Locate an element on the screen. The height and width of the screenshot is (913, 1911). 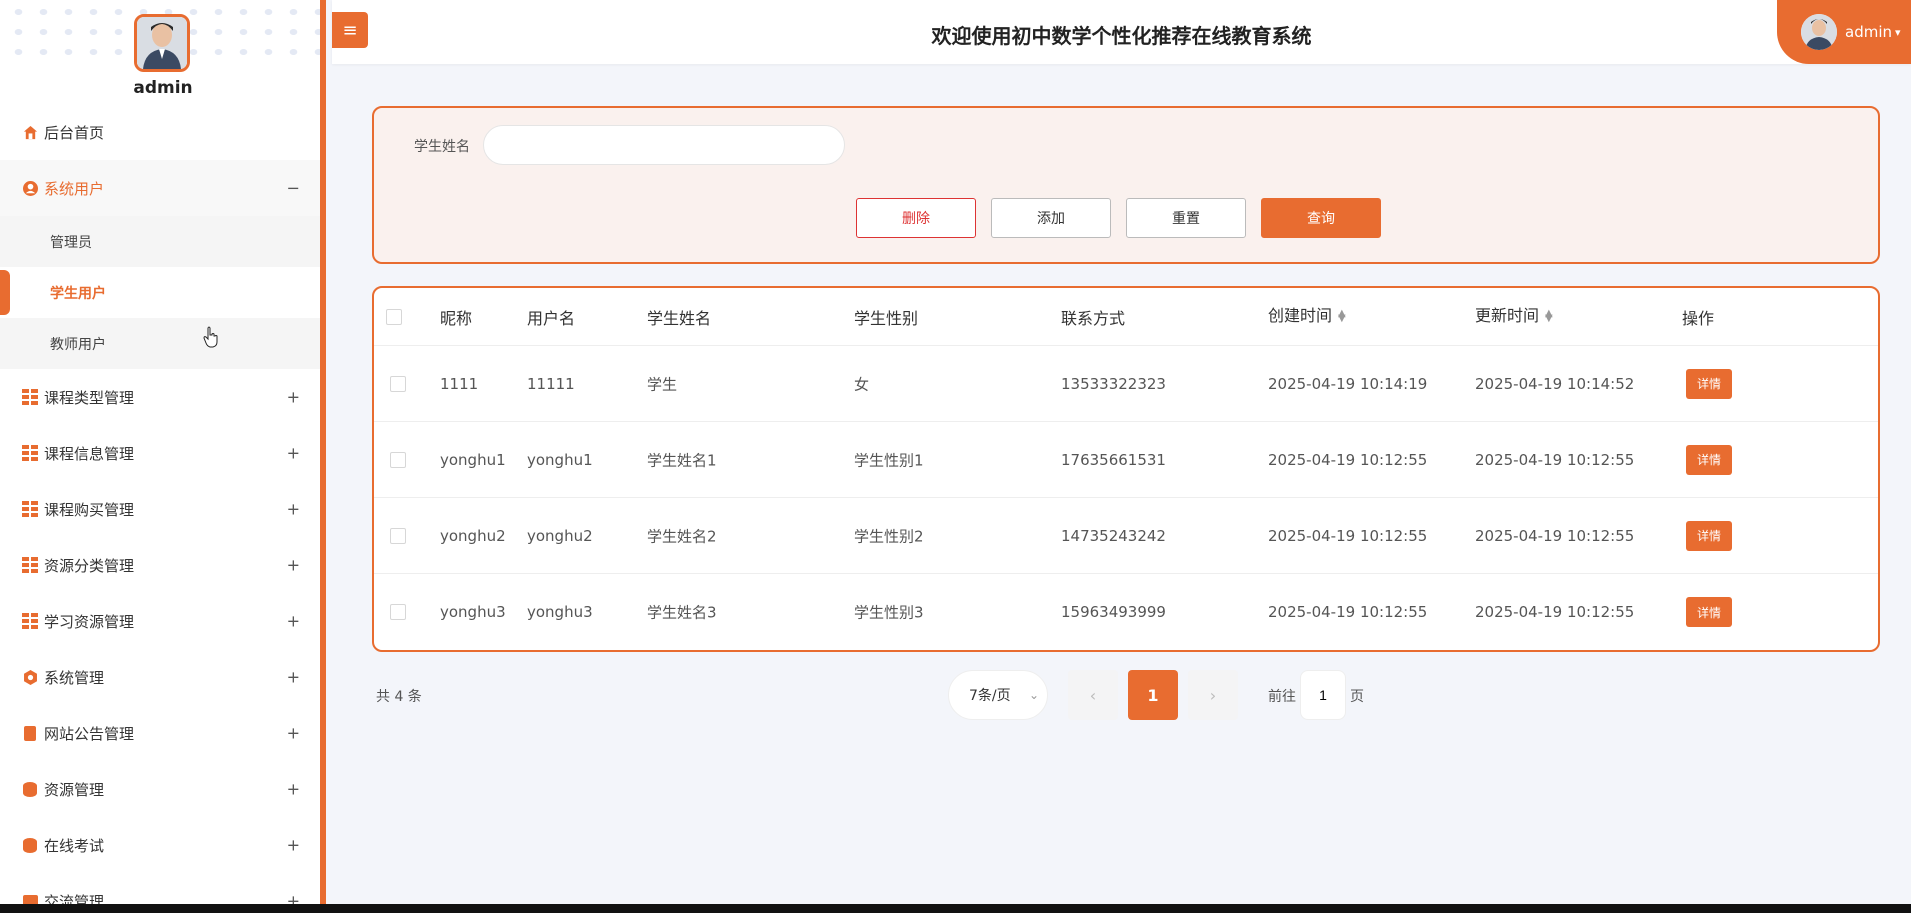
reset-button: 重置 is located at coordinates (1186, 218).